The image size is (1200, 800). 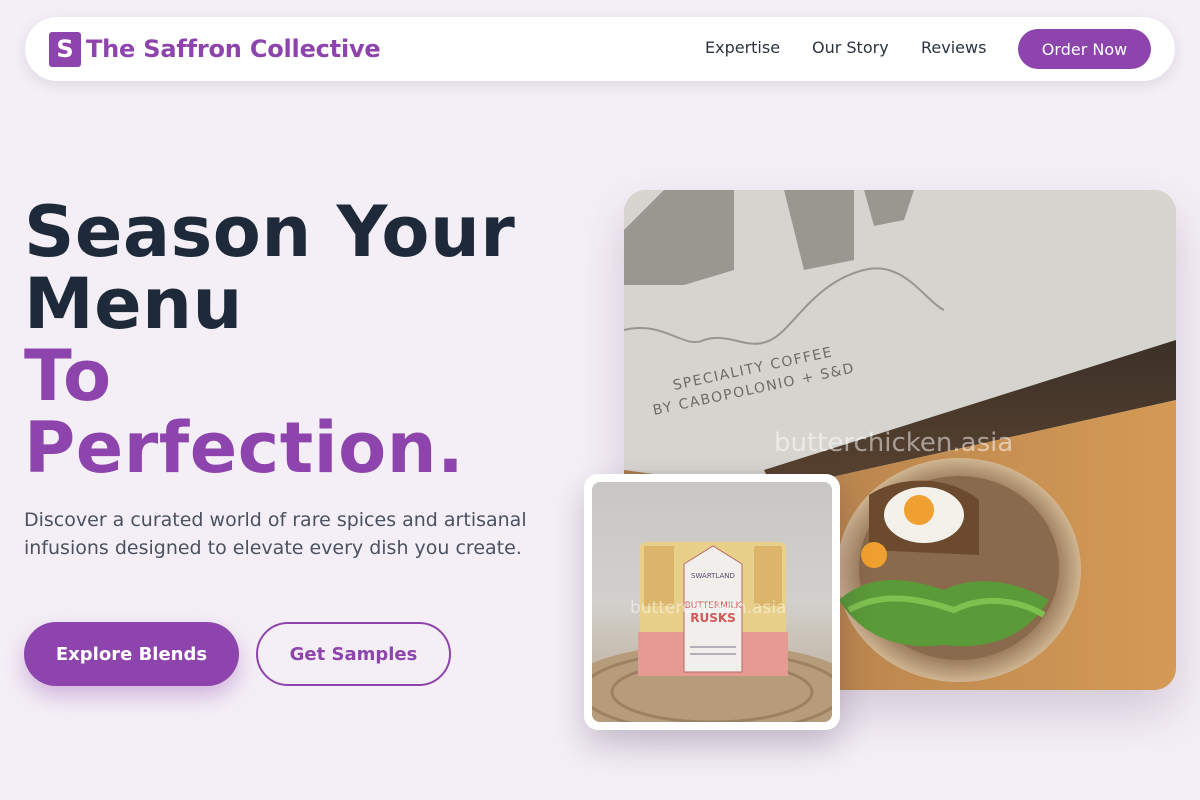 I want to click on nav-link-reviews: Reviews, so click(x=953, y=47).